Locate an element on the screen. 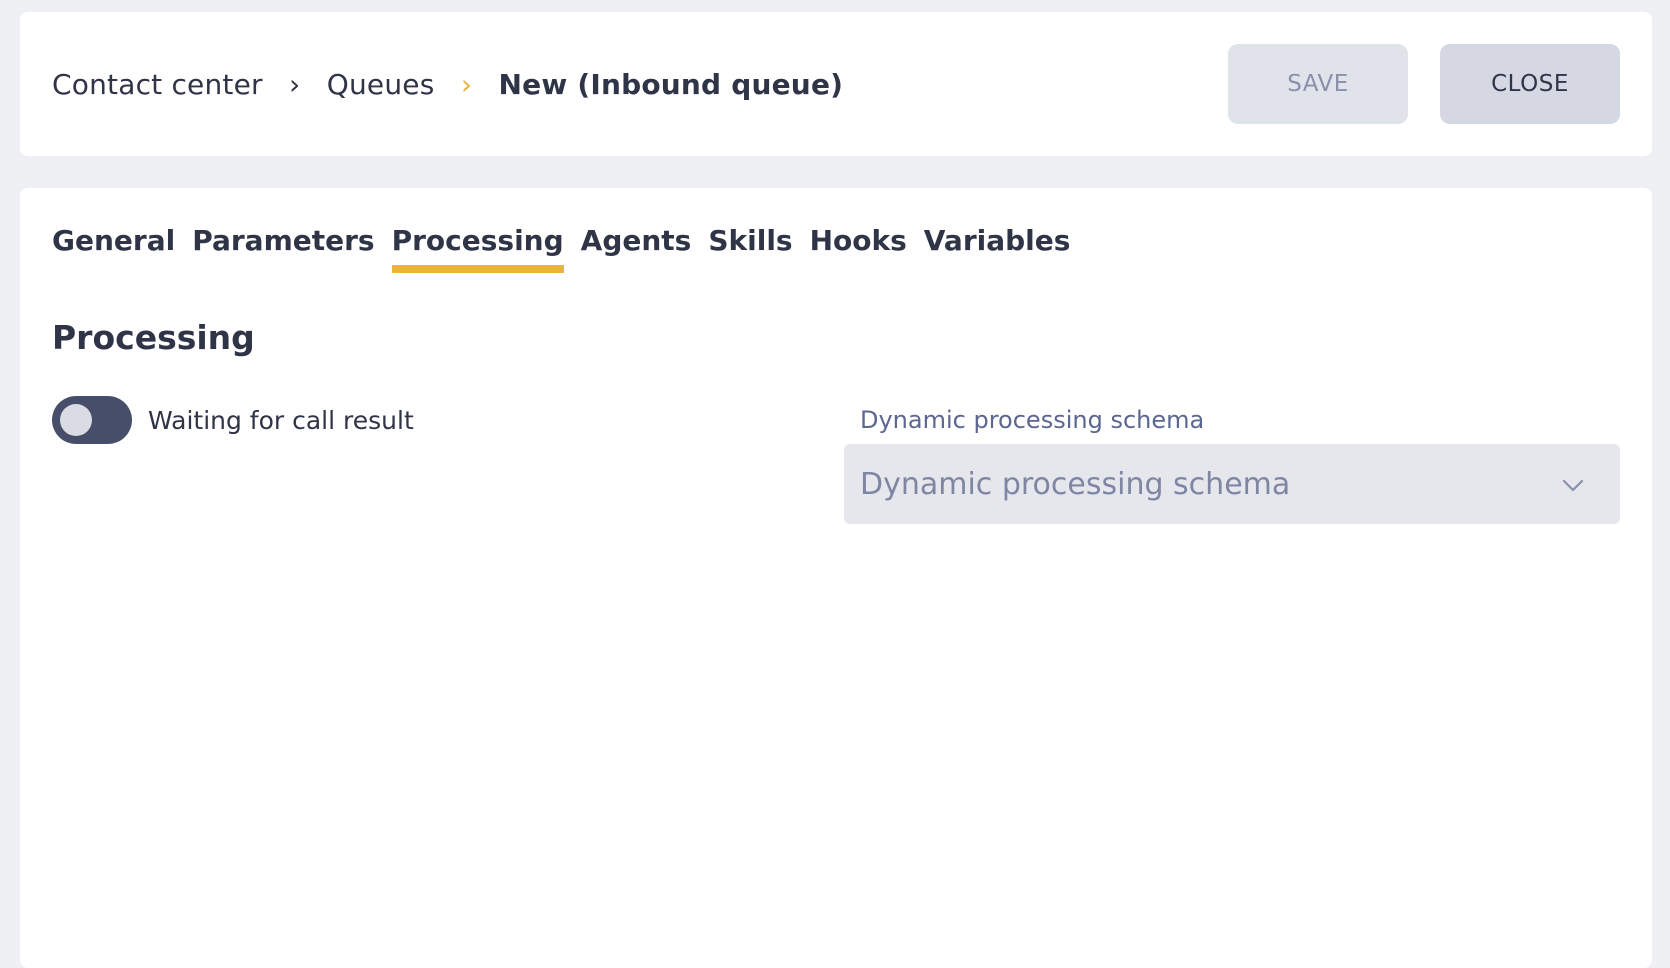 This screenshot has height=968, width=1670. waiting-for-call-result-row: Waiting for call result is located at coordinates (233, 420).